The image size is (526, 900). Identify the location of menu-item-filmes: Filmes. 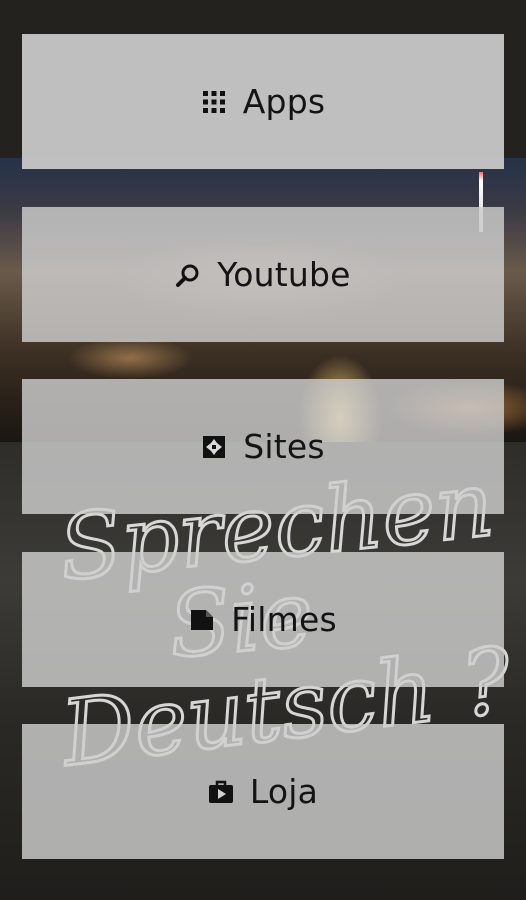
(263, 619).